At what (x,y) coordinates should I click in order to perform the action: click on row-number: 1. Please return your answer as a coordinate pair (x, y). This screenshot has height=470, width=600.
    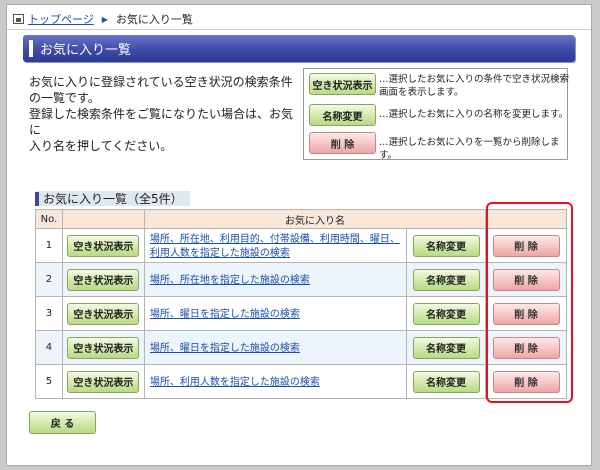
    Looking at the image, I should click on (49, 245).